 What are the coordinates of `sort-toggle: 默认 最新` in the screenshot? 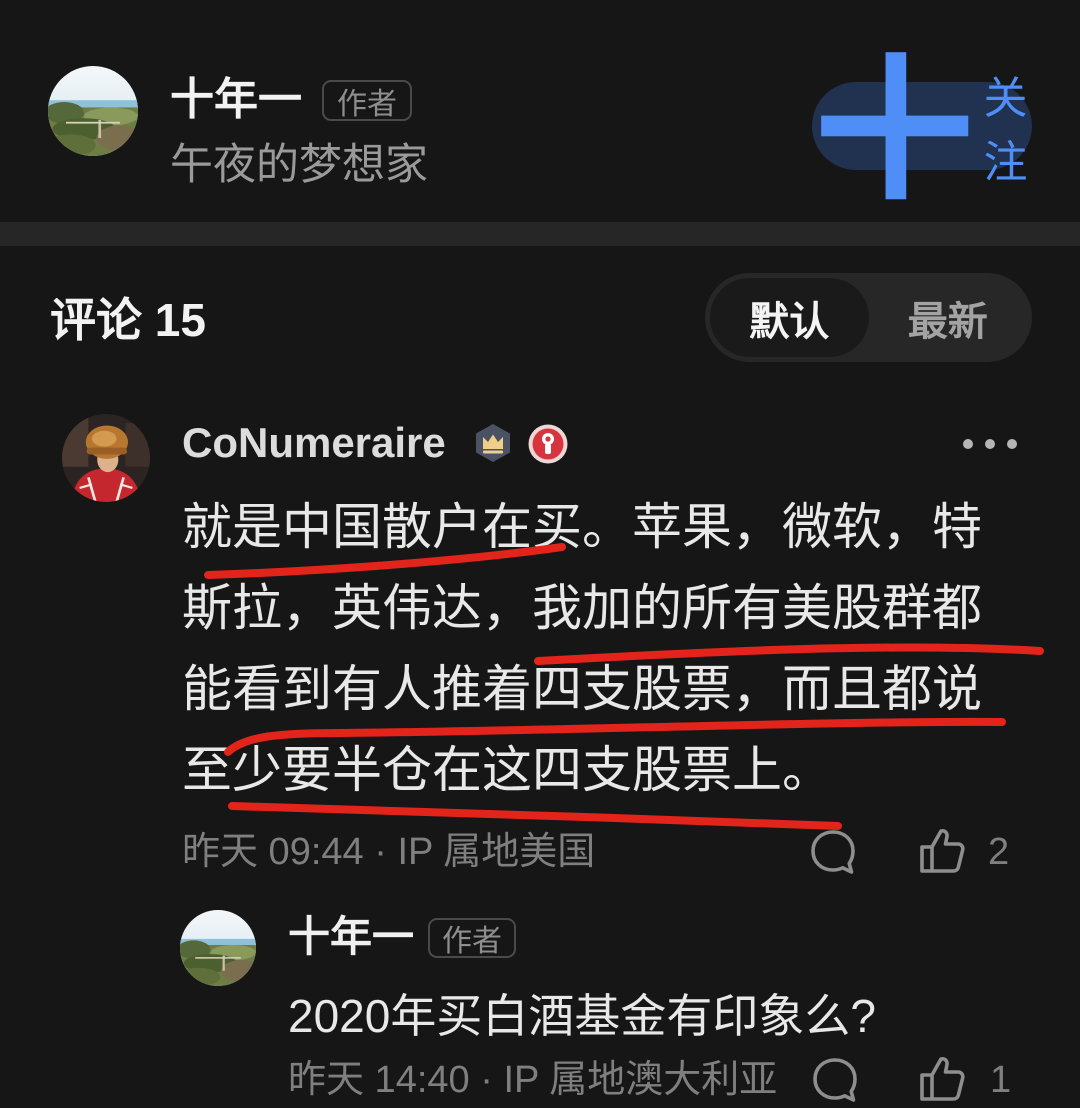 It's located at (868, 317).